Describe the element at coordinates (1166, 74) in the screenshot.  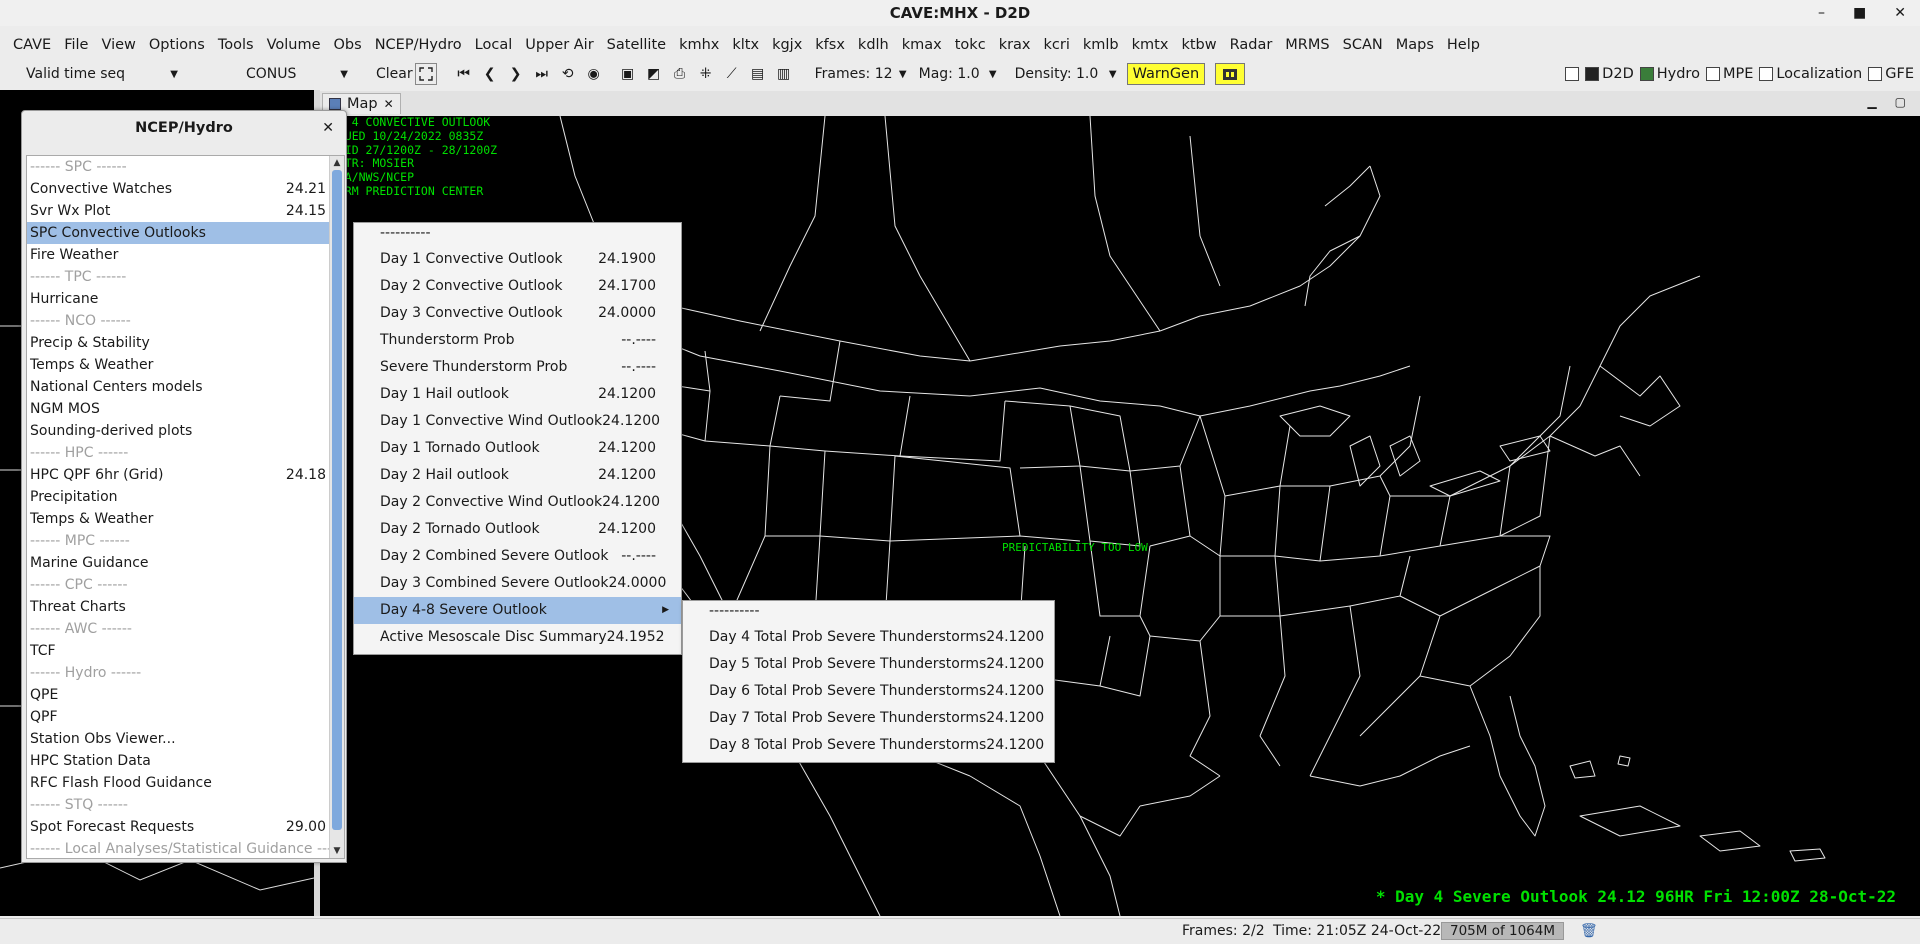
I see `warngen-button: WarnGen` at that location.